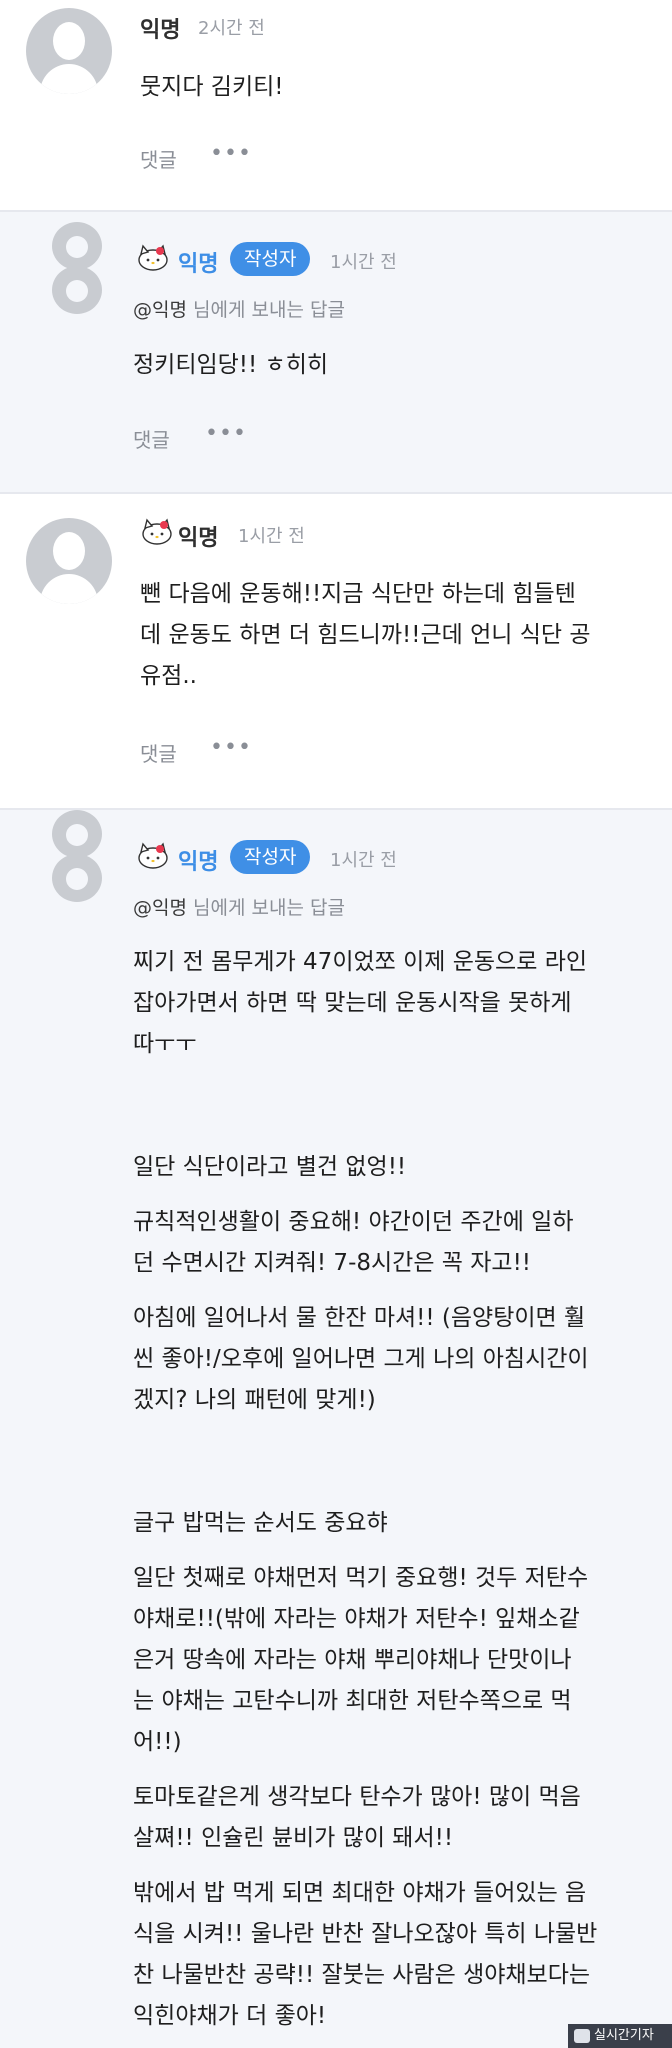 The height and width of the screenshot is (2048, 672). What do you see at coordinates (332, 1263) in the screenshot?
I see `text-line: 던 수면시간 지켜줘! 7-8시간은 꼭 자고!!` at bounding box center [332, 1263].